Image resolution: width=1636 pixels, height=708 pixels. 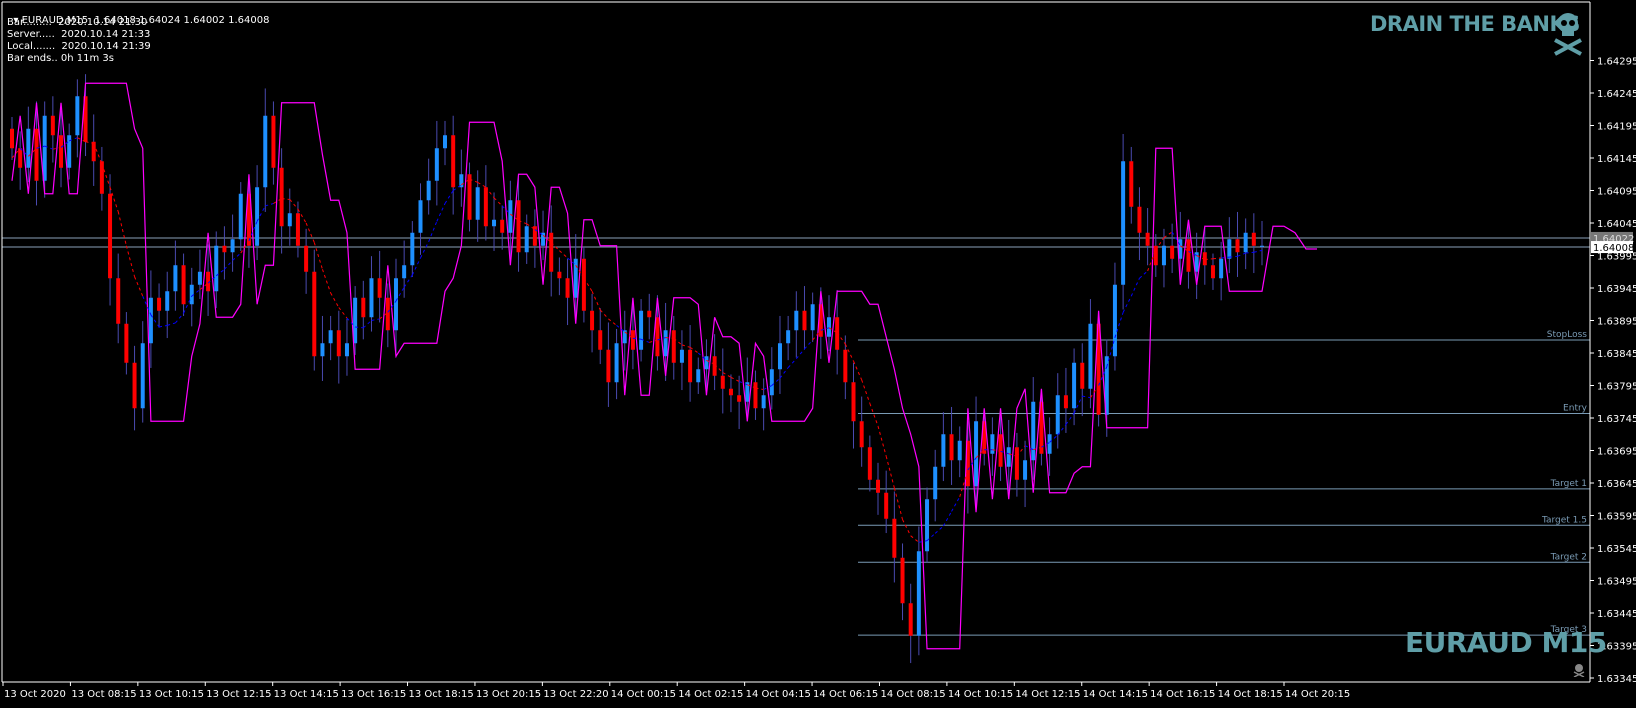 What do you see at coordinates (77, 22) in the screenshot?
I see `bar-time-line: Bar......... 2020.10.14 21:30` at bounding box center [77, 22].